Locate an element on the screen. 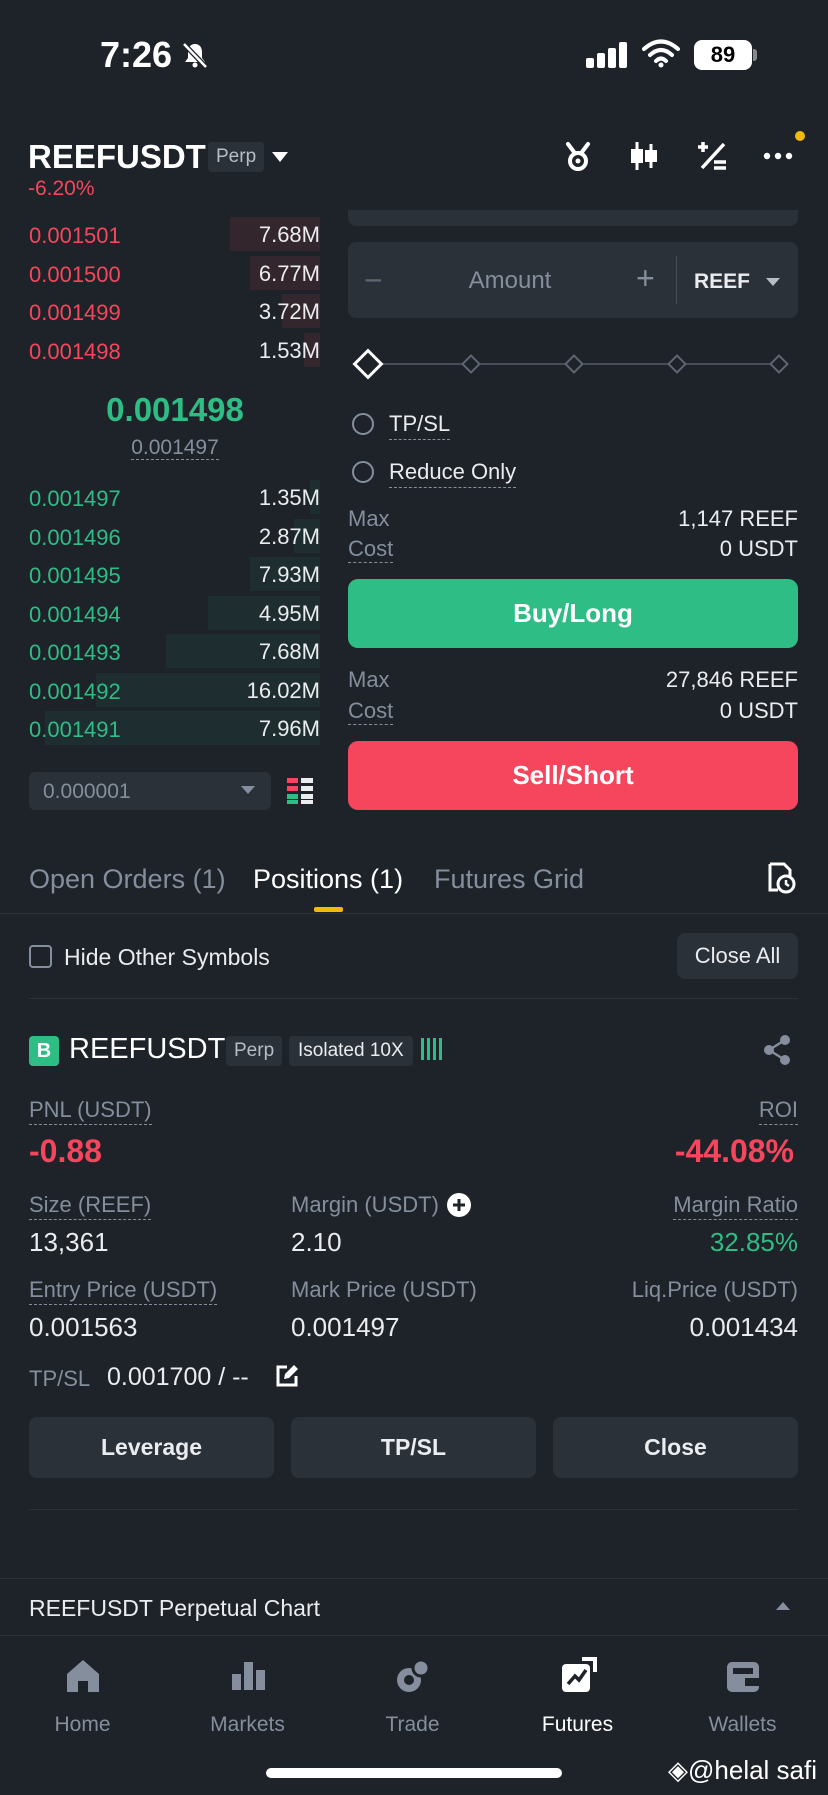 The height and width of the screenshot is (1795, 828). orderbook-price: 0.001494 is located at coordinates (75, 614).